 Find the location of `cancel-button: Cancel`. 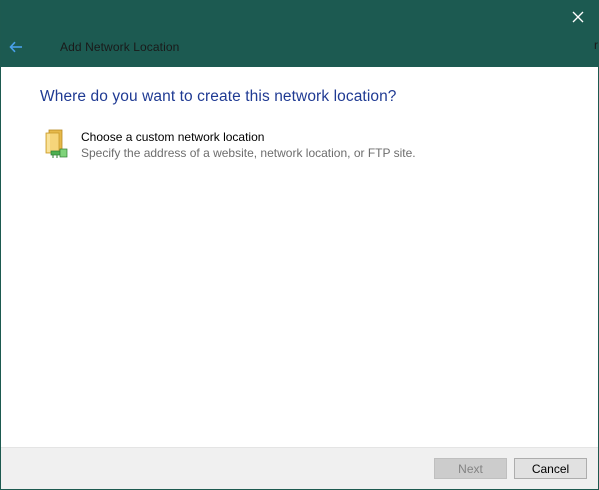

cancel-button: Cancel is located at coordinates (550, 468).